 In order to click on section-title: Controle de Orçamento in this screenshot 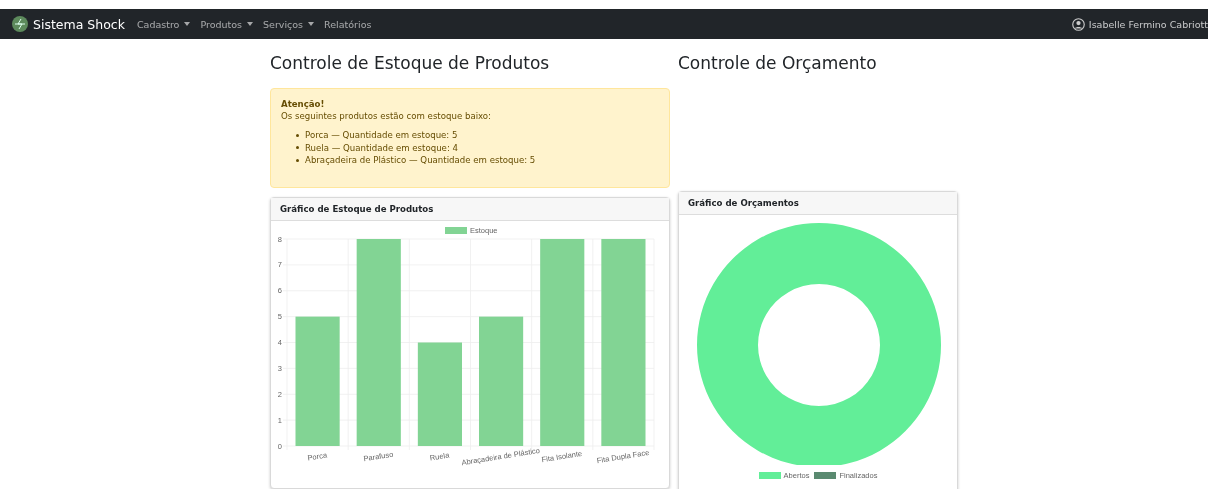, I will do `click(778, 63)`.